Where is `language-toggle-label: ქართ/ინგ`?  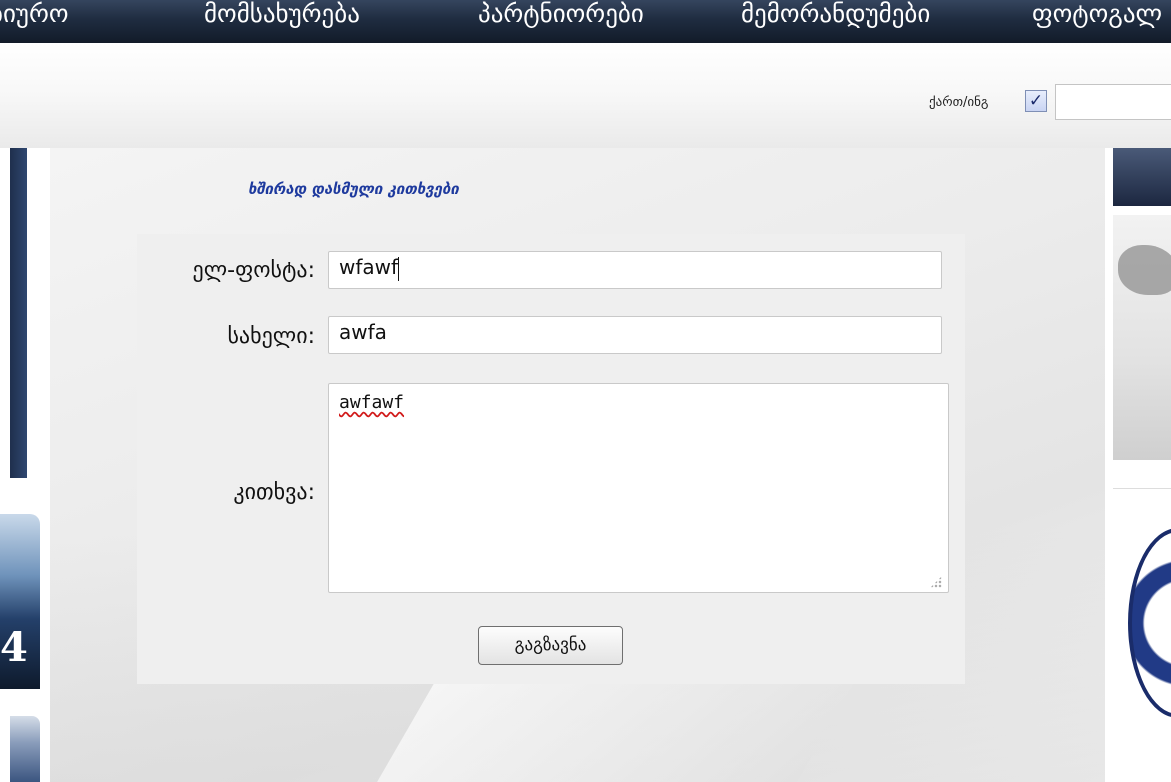 language-toggle-label: ქართ/ინგ is located at coordinates (959, 102).